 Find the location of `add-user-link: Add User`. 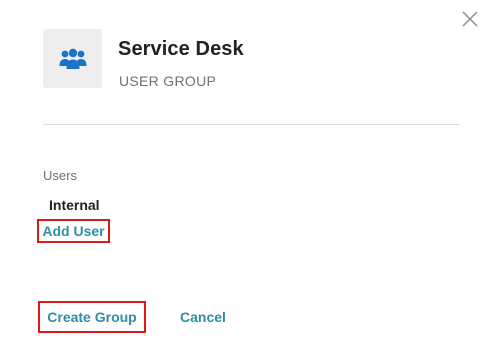

add-user-link: Add User is located at coordinates (73, 231).